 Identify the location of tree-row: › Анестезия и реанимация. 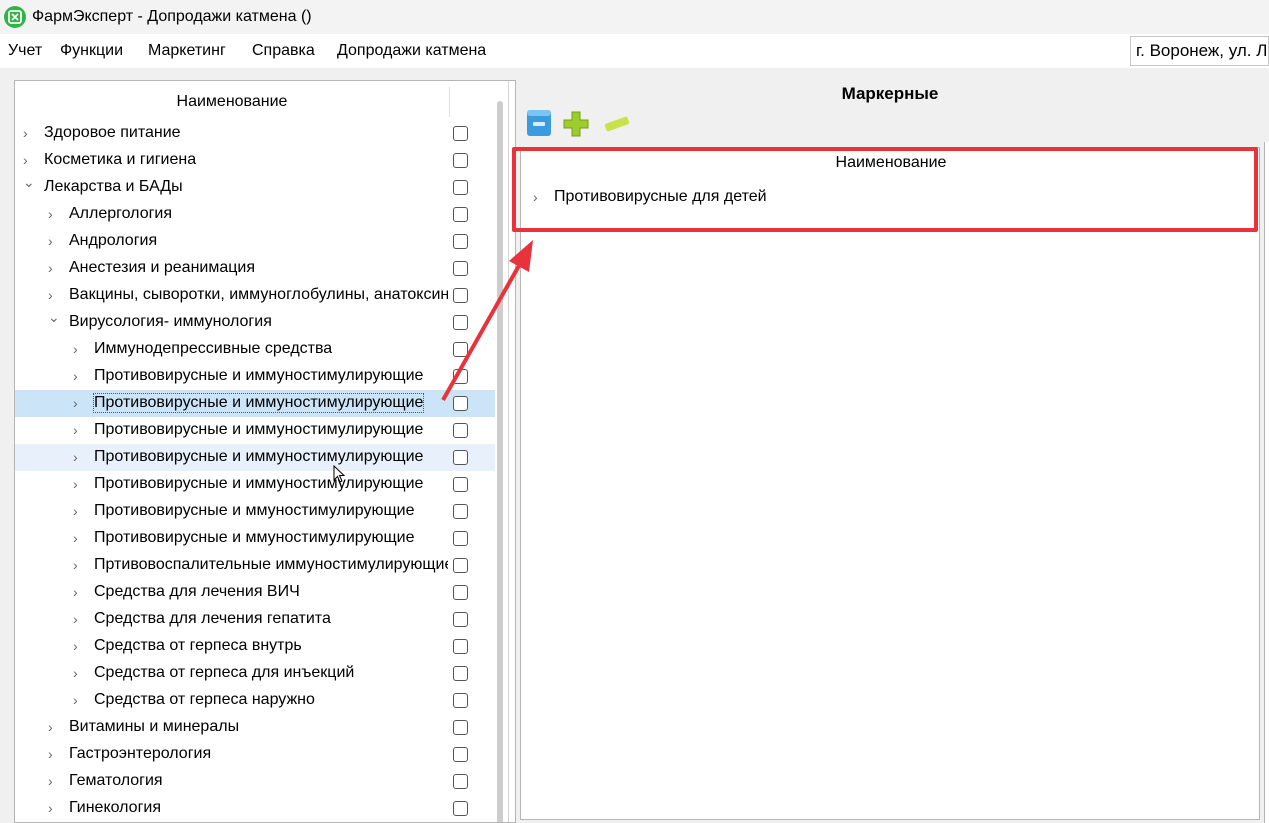
(255, 268).